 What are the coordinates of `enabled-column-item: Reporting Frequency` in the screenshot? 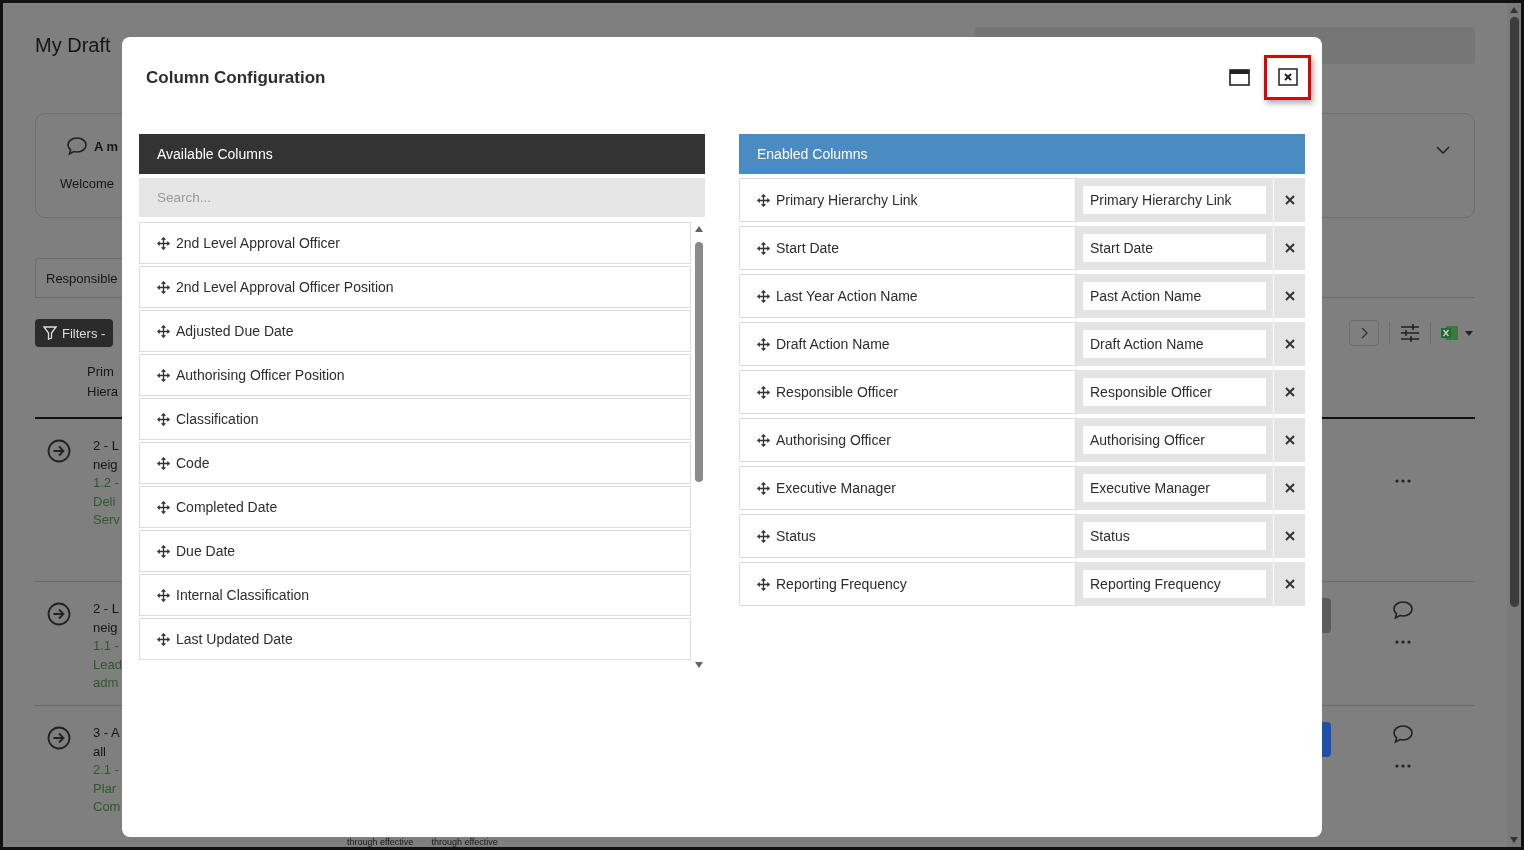 It's located at (907, 584).